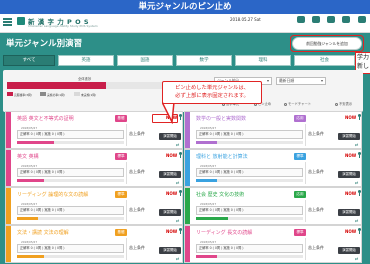  I want to click on tab-1: 英語, so click(86, 60).